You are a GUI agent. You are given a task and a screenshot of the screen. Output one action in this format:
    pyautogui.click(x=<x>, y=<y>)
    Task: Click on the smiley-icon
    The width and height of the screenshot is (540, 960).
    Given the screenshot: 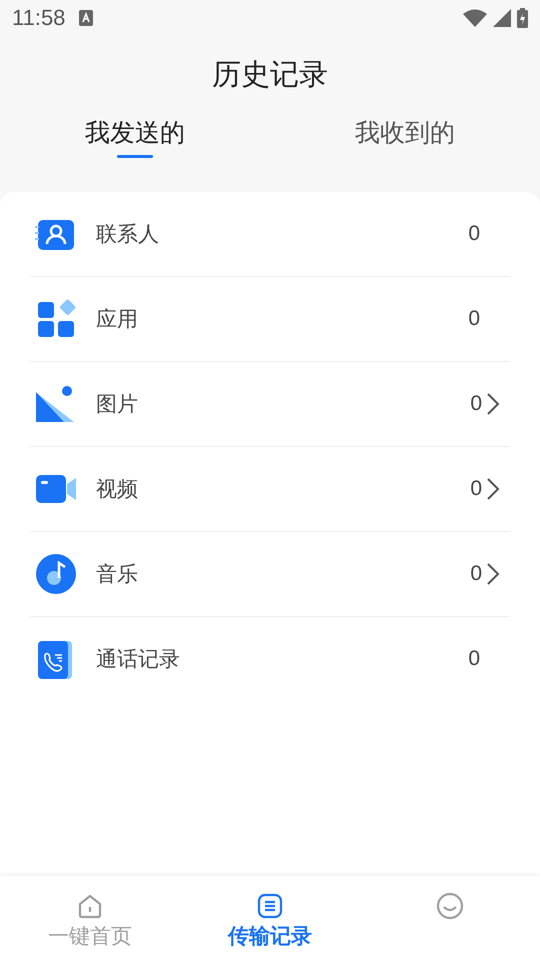 What is the action you would take?
    pyautogui.click(x=450, y=906)
    